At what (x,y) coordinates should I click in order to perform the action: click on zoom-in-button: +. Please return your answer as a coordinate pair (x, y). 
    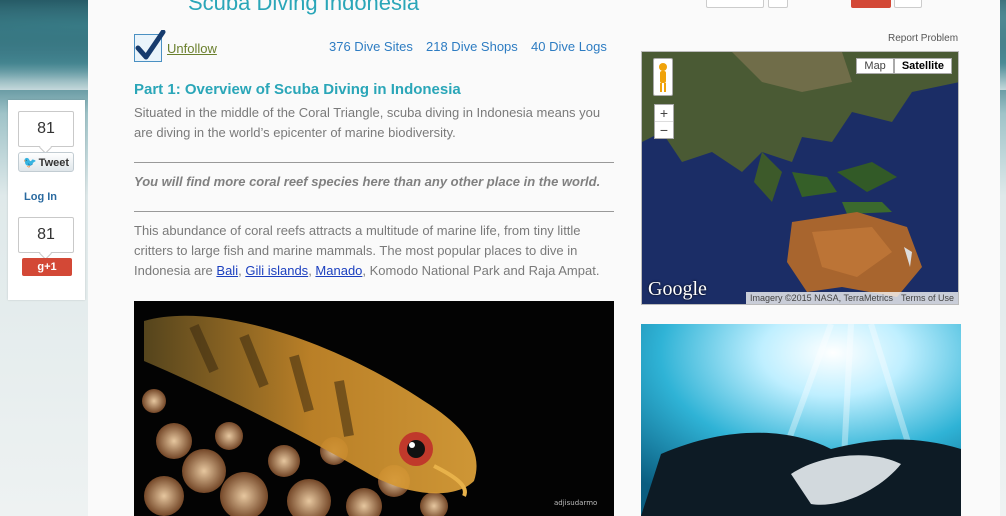
    Looking at the image, I should click on (664, 113).